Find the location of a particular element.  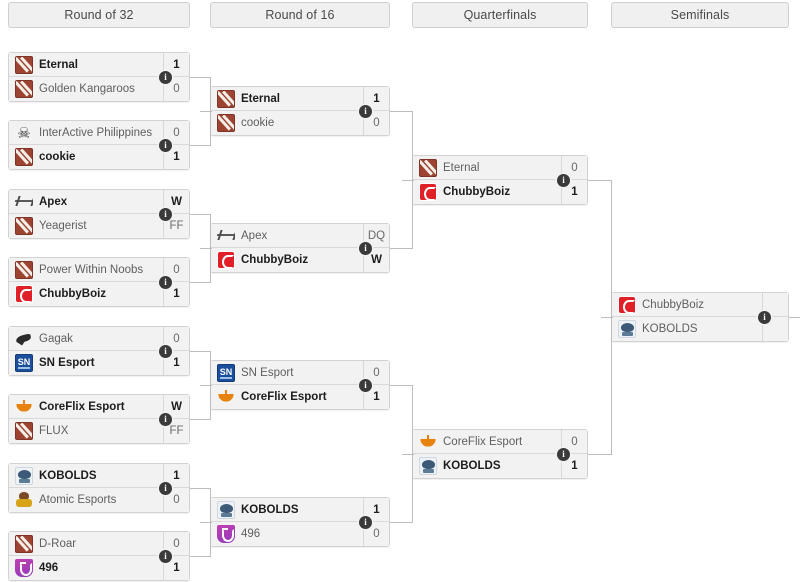

atomic-esports-logo-icon is located at coordinates (24, 500).